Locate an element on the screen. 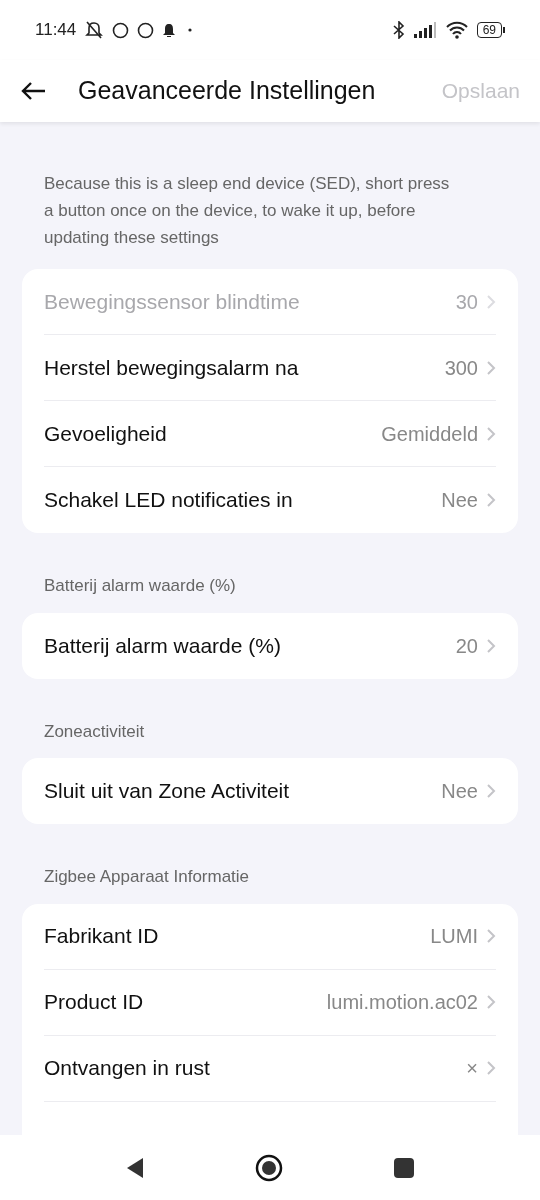 The image size is (540, 1200). signal-icon is located at coordinates (424, 30).